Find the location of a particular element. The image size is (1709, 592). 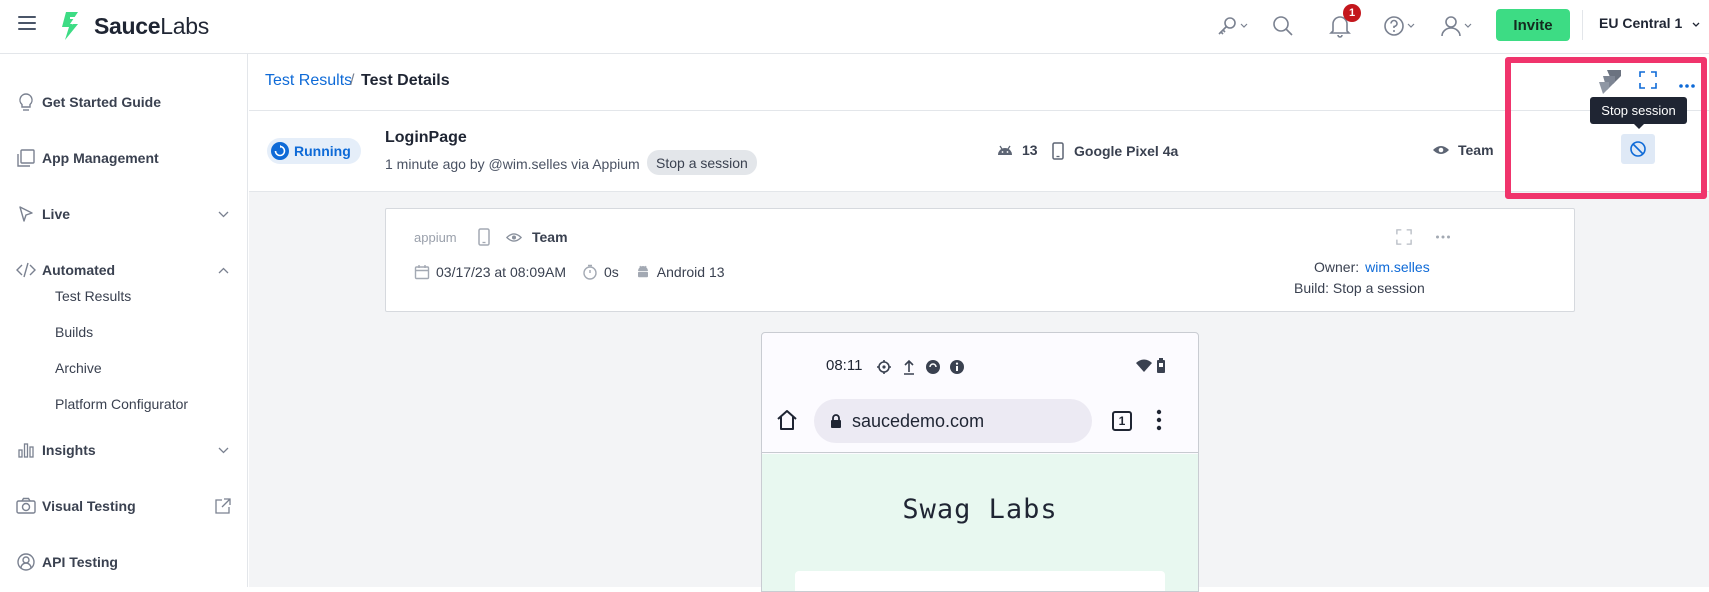

wifi-icon is located at coordinates (1144, 365).